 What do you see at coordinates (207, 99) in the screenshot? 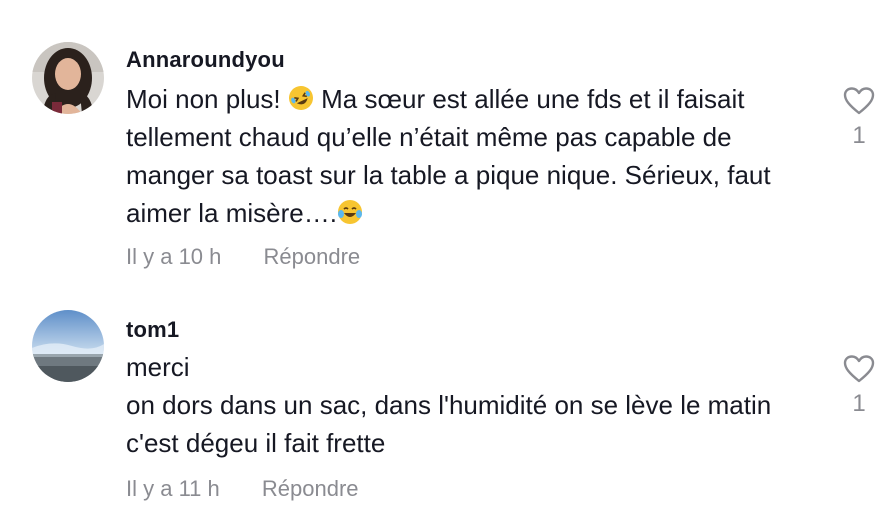
I see `comment-text-part: Moi non plus!` at bounding box center [207, 99].